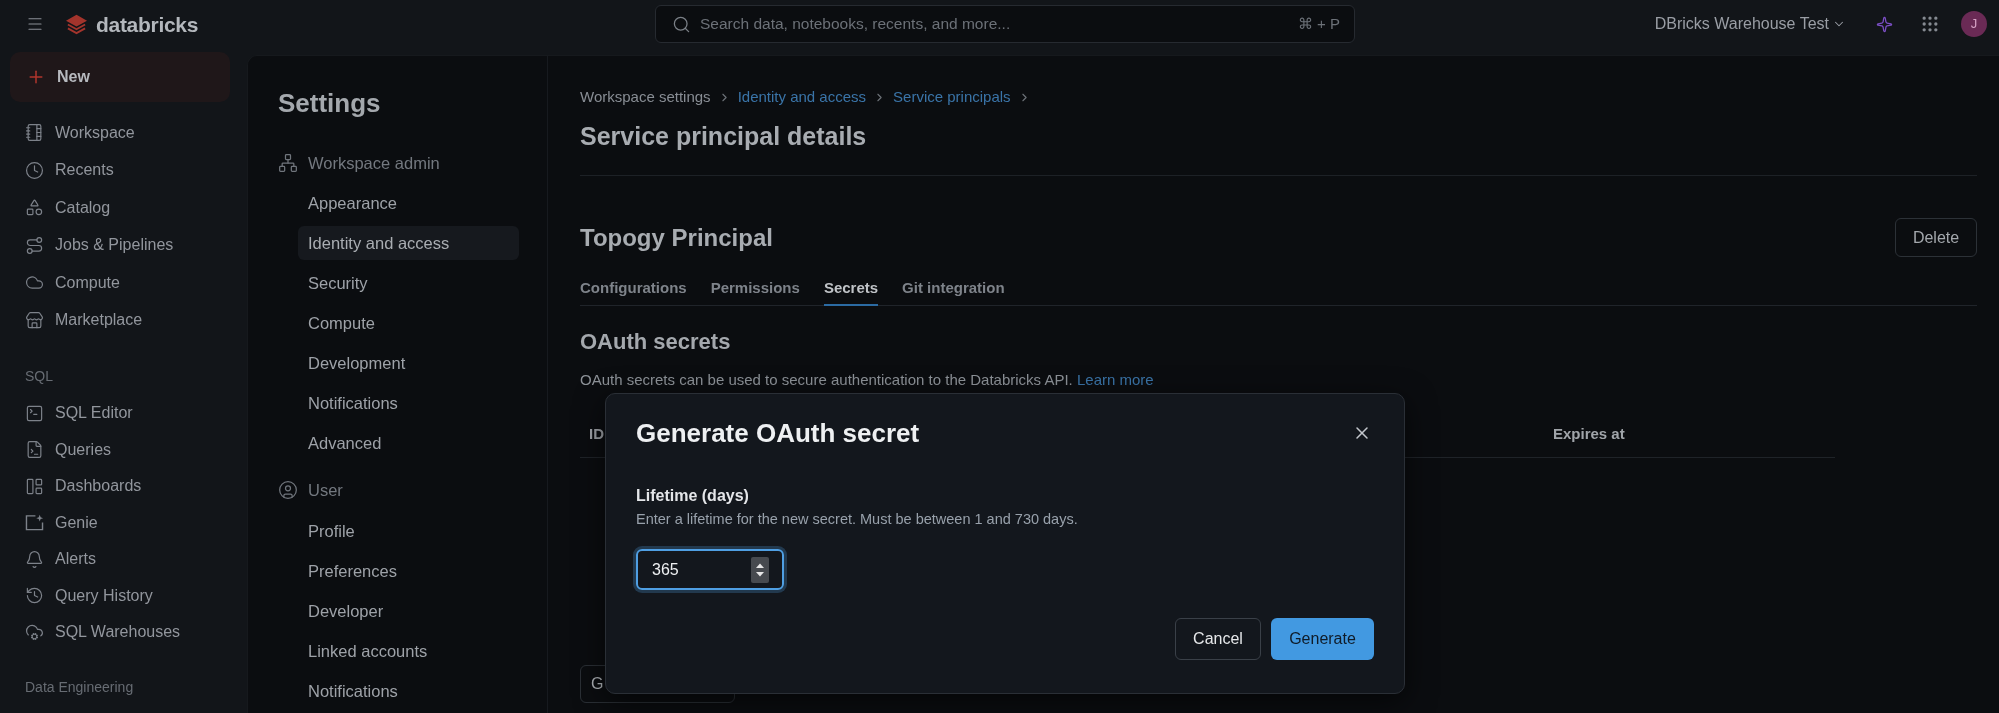  Describe the element at coordinates (1974, 24) in the screenshot. I see `avatar: J` at that location.